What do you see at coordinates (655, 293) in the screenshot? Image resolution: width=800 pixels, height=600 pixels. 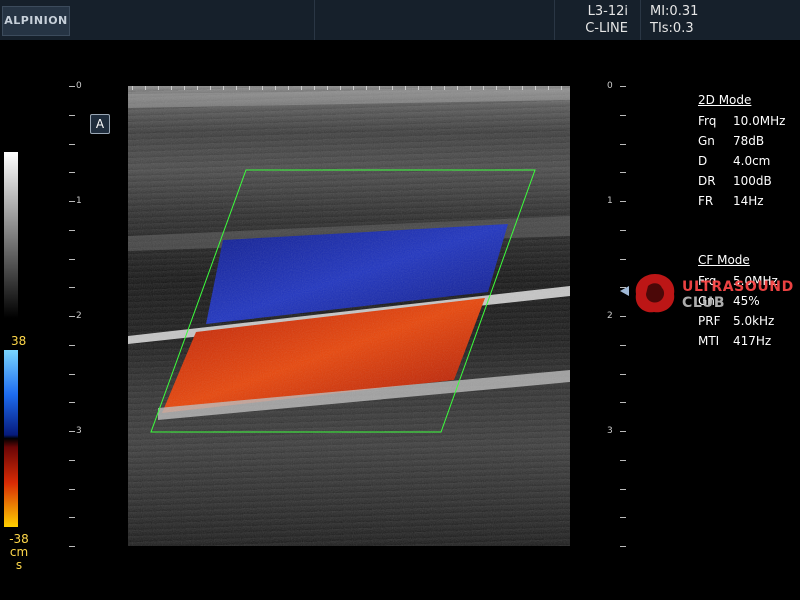 I see `watermark-logo-icon` at bounding box center [655, 293].